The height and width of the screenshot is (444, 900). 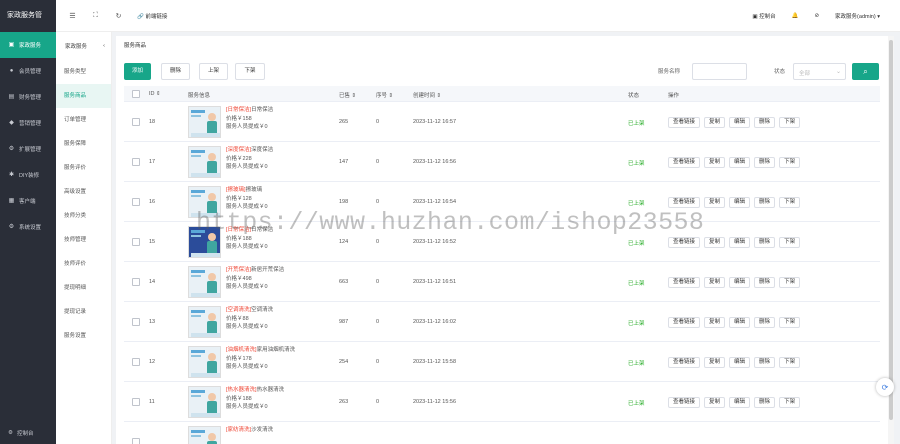 What do you see at coordinates (254, 190) in the screenshot?
I see `service-name: 擦玻璃` at bounding box center [254, 190].